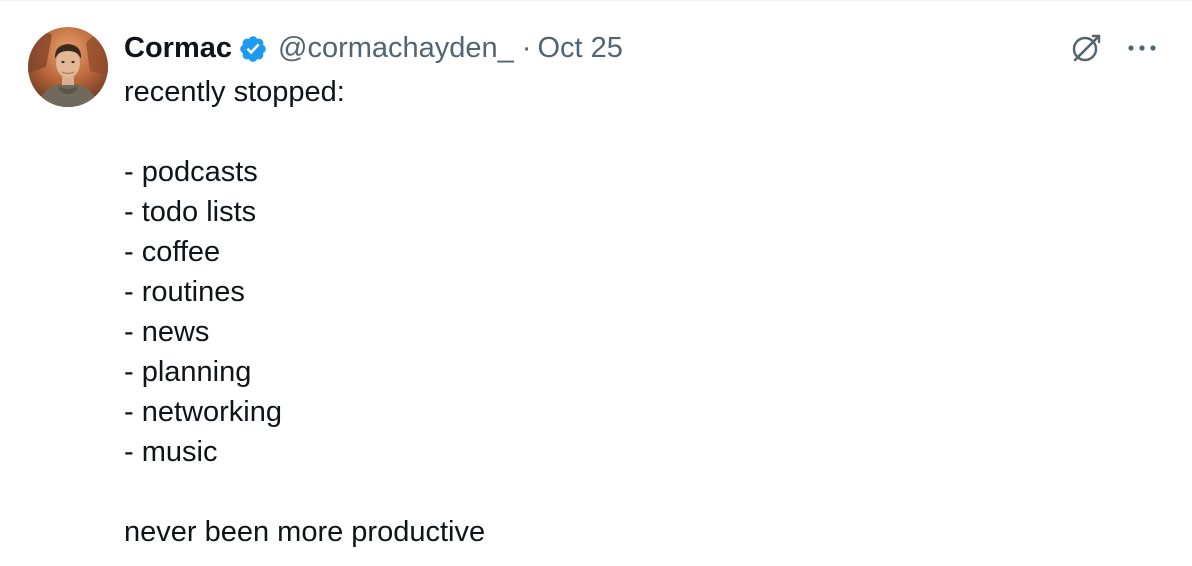  What do you see at coordinates (178, 48) in the screenshot?
I see `display-name: Cormac` at bounding box center [178, 48].